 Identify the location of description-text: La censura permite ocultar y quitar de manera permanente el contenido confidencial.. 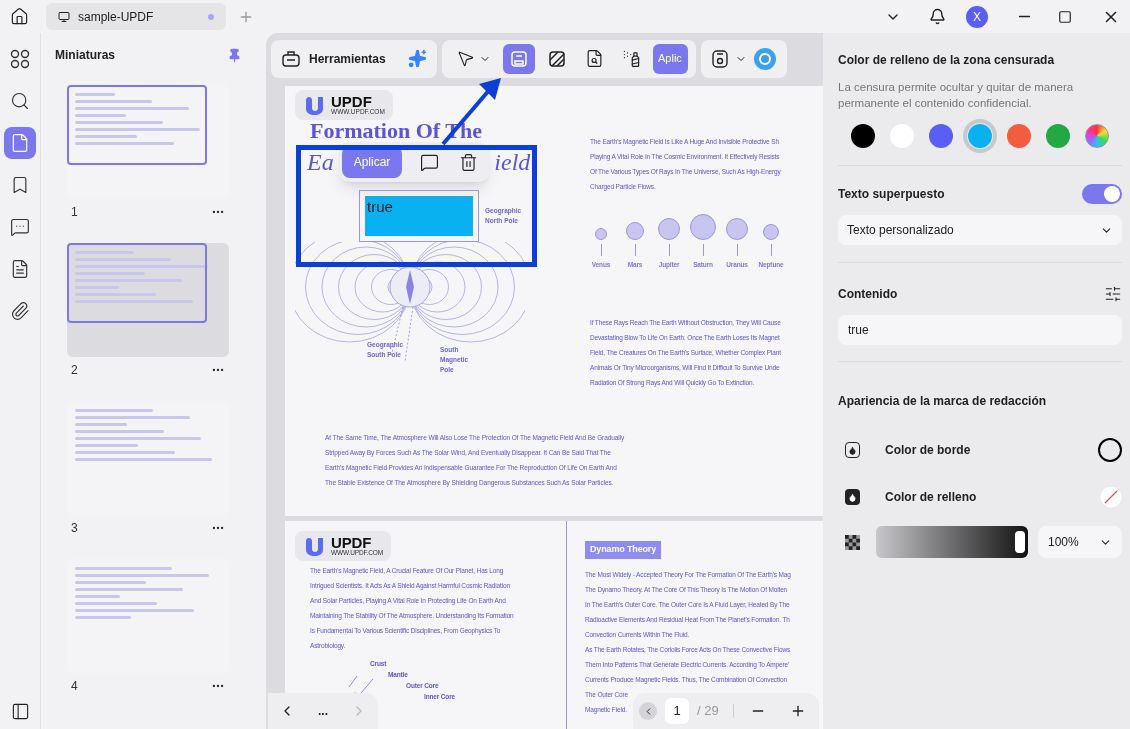
(956, 95).